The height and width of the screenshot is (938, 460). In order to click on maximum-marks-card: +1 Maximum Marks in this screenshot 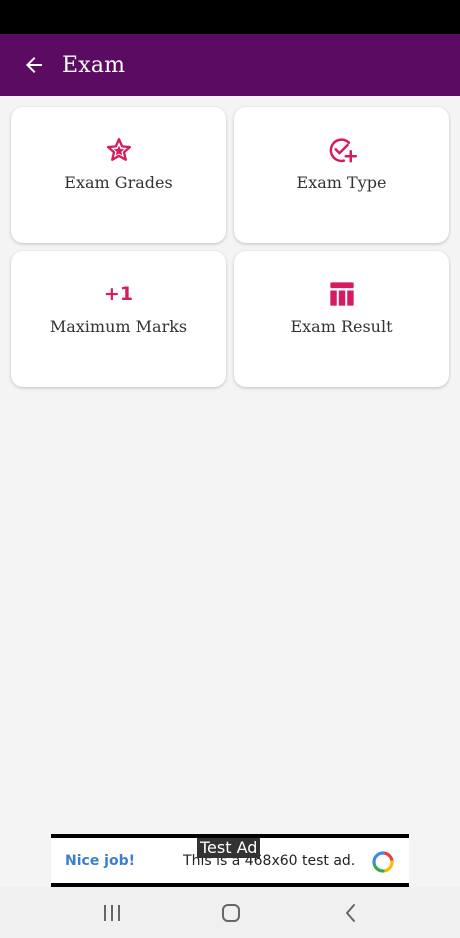, I will do `click(118, 319)`.